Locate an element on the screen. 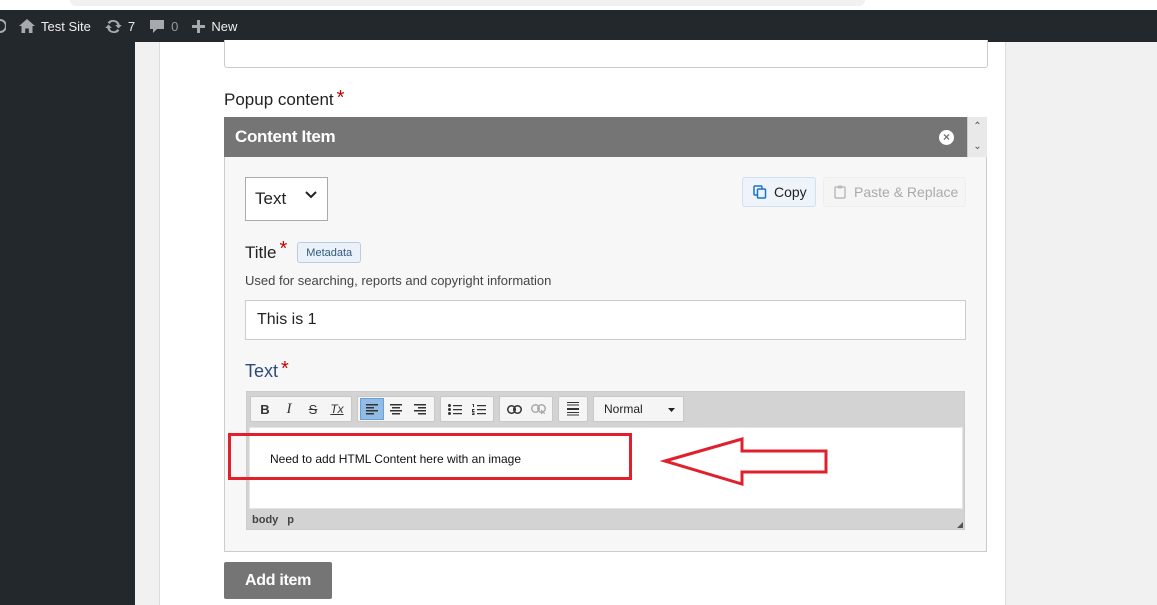  format-select: Normal is located at coordinates (638, 409).